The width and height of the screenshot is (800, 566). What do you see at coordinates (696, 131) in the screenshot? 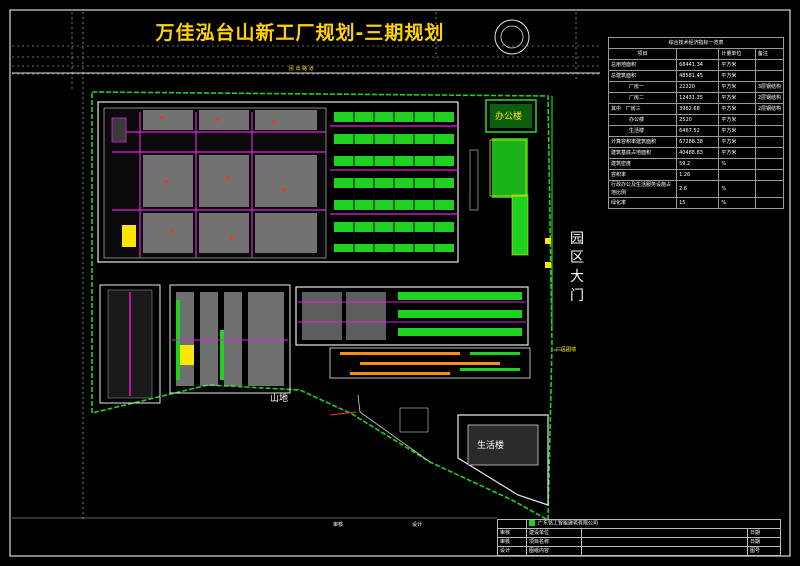
I see `table-row: 生活楼 6467.52 平方米` at bounding box center [696, 131].